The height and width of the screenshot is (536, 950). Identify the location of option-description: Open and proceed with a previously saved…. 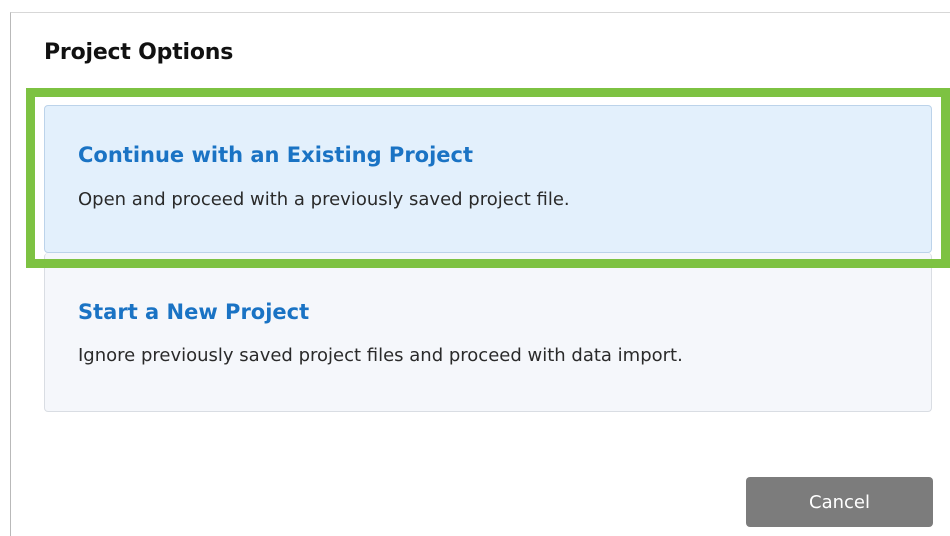
(324, 199).